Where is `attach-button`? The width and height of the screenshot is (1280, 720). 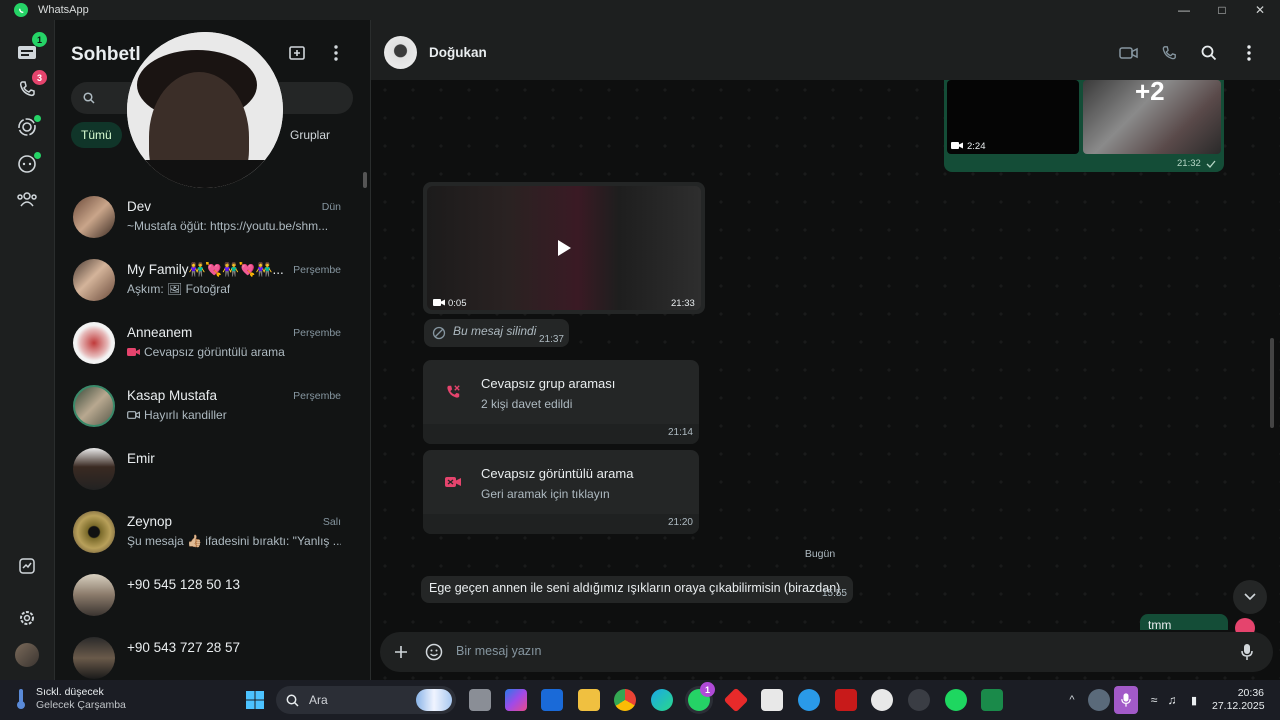 attach-button is located at coordinates (401, 652).